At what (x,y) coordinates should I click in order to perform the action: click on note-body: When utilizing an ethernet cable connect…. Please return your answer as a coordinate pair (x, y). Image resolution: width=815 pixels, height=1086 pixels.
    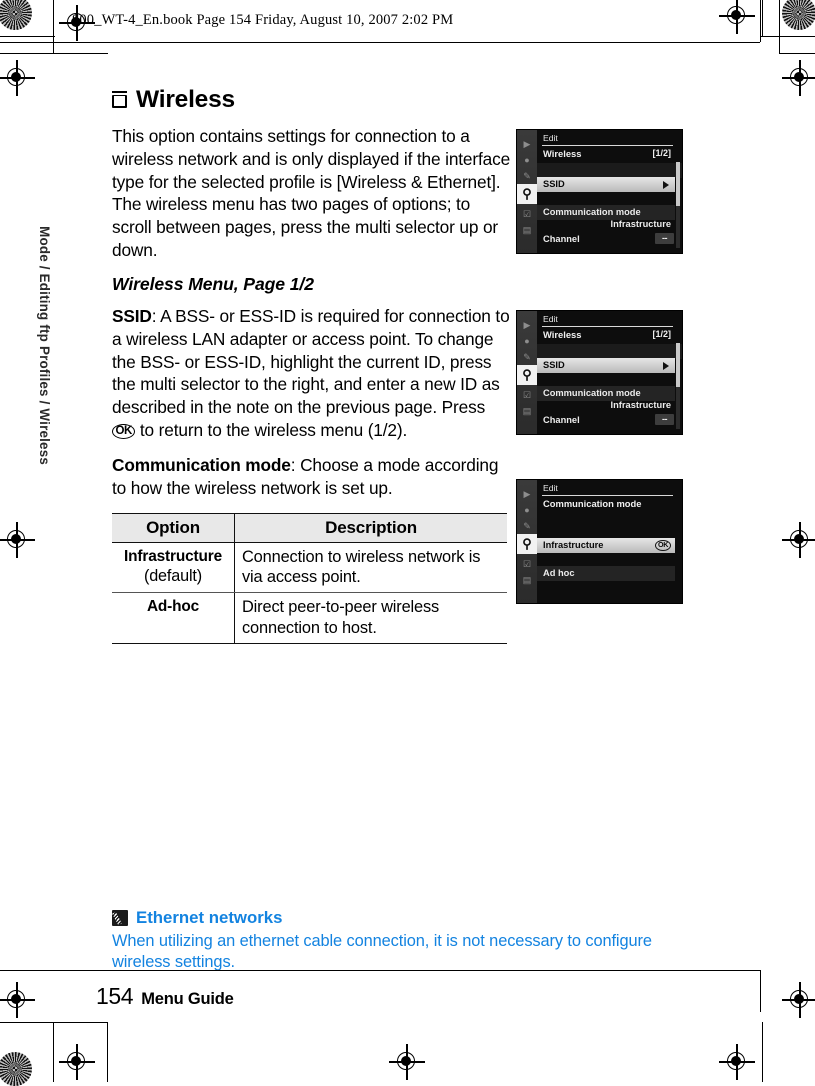
    Looking at the image, I should click on (382, 952).